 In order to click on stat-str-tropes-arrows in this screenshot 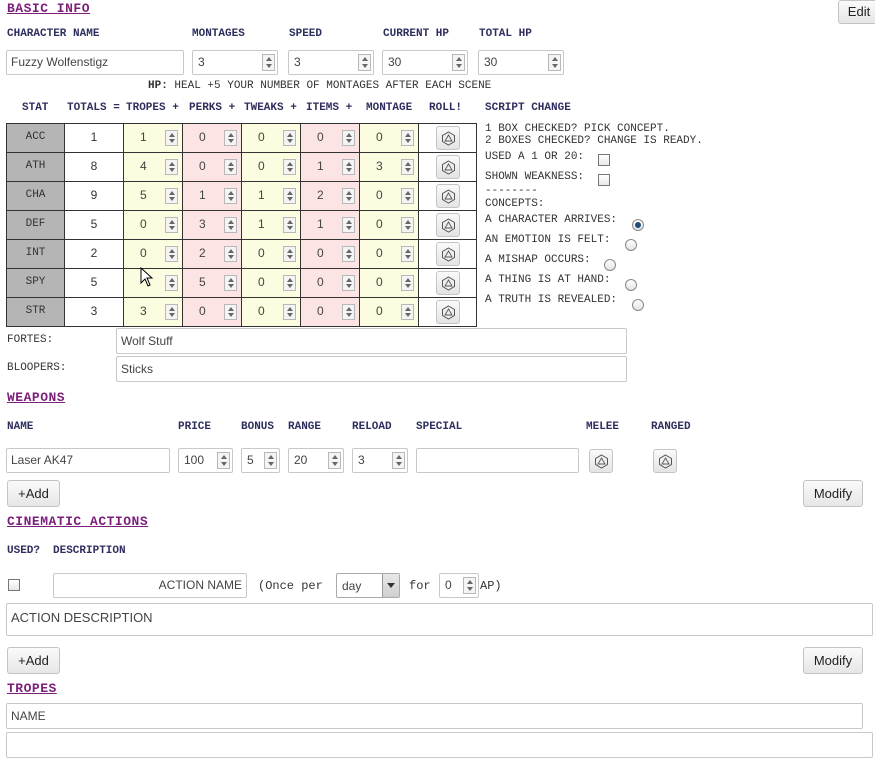, I will do `click(171, 312)`.